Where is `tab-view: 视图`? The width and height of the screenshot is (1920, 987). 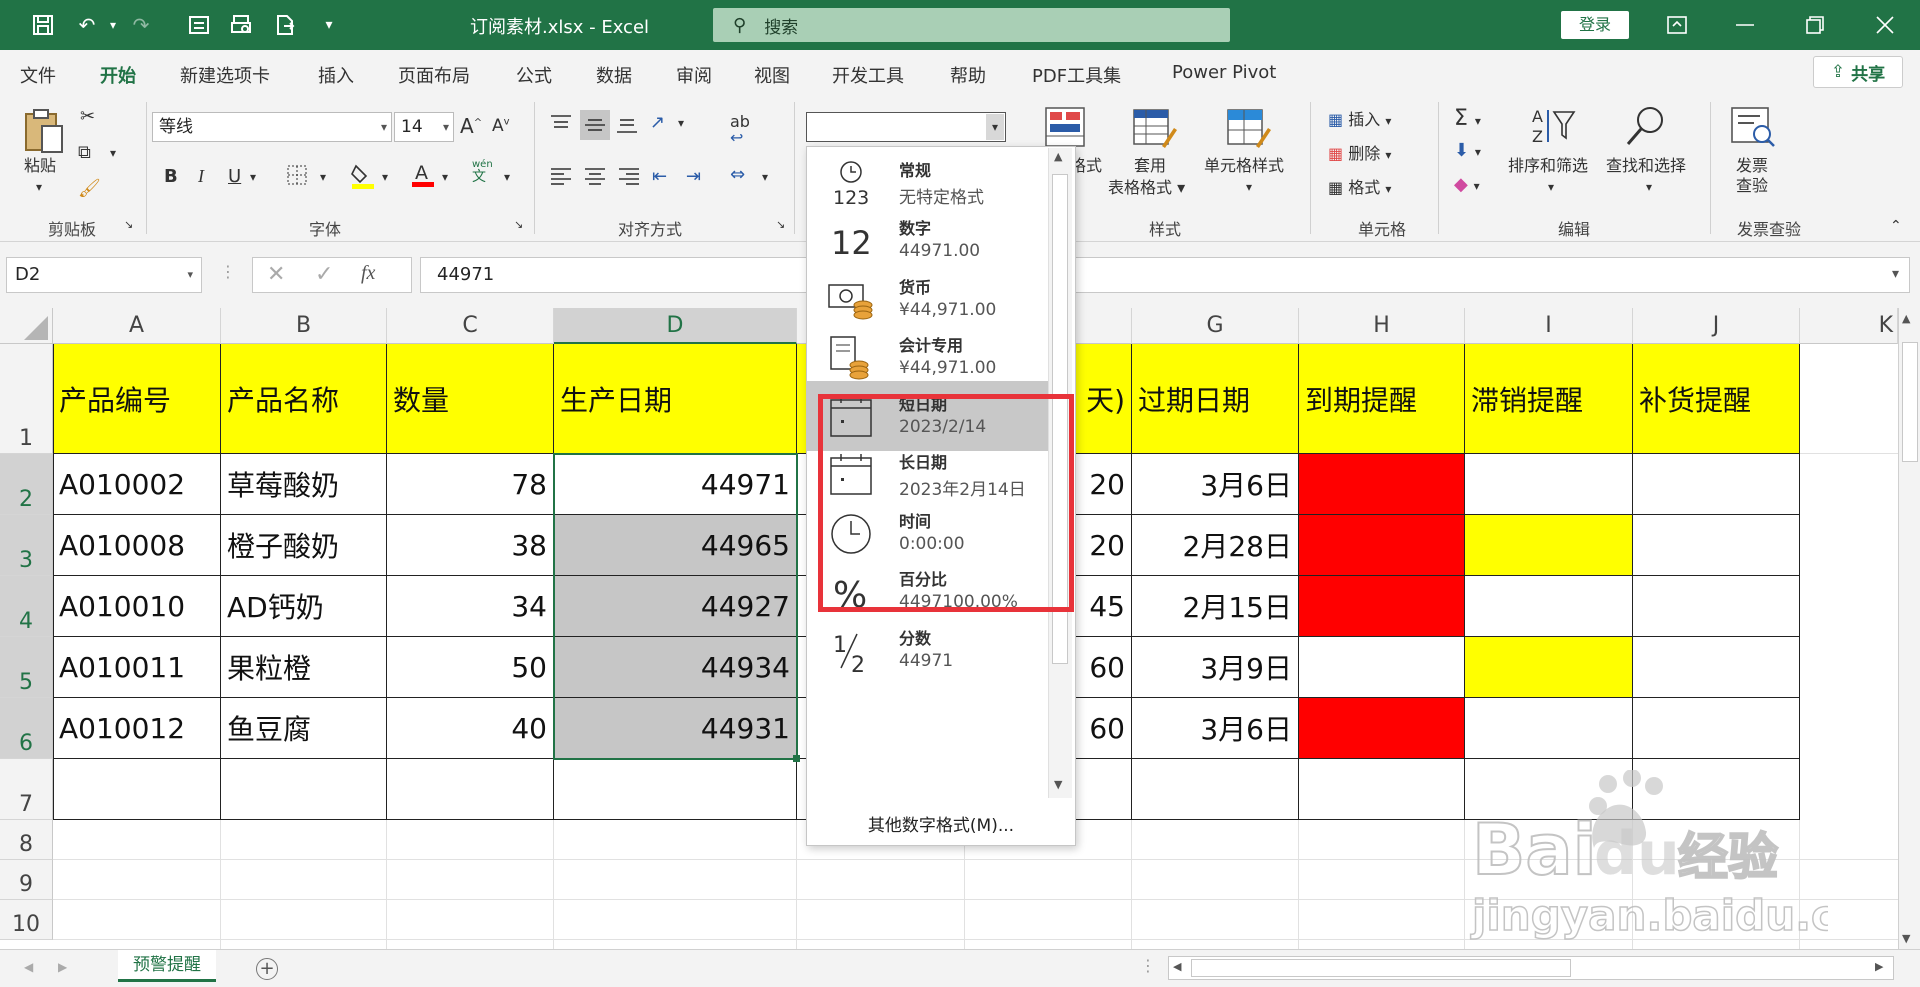 tab-view: 视图 is located at coordinates (772, 75).